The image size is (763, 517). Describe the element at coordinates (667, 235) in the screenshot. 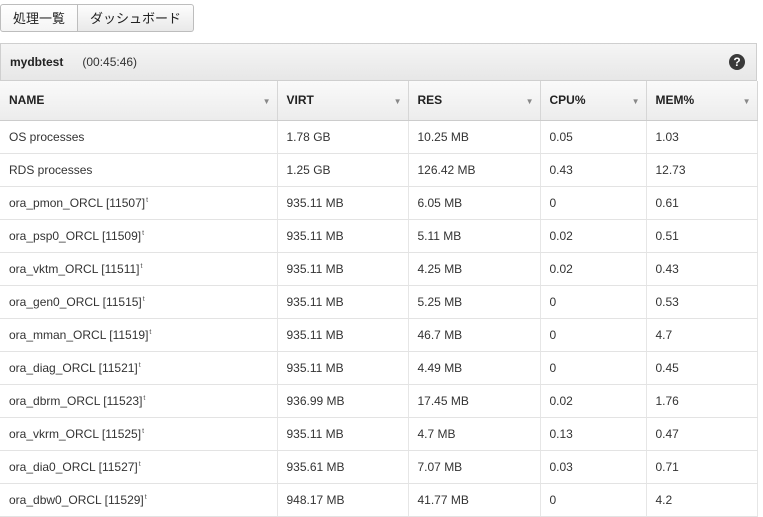

I see `mem-cell-text: 0.51` at that location.